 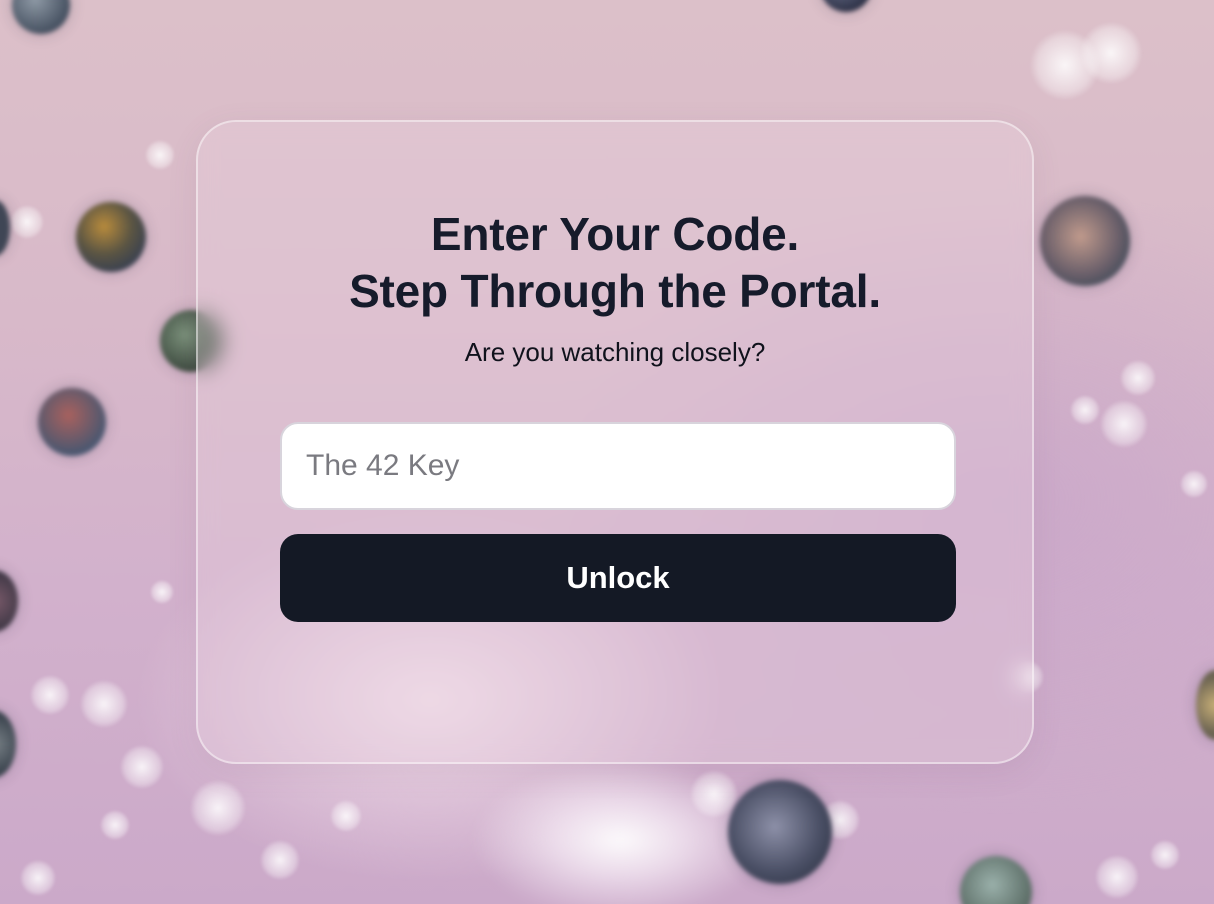 I want to click on code-input, so click(x=618, y=466).